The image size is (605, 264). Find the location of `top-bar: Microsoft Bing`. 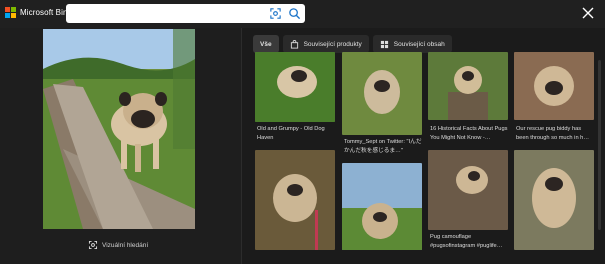

top-bar: Microsoft Bing is located at coordinates (302, 14).